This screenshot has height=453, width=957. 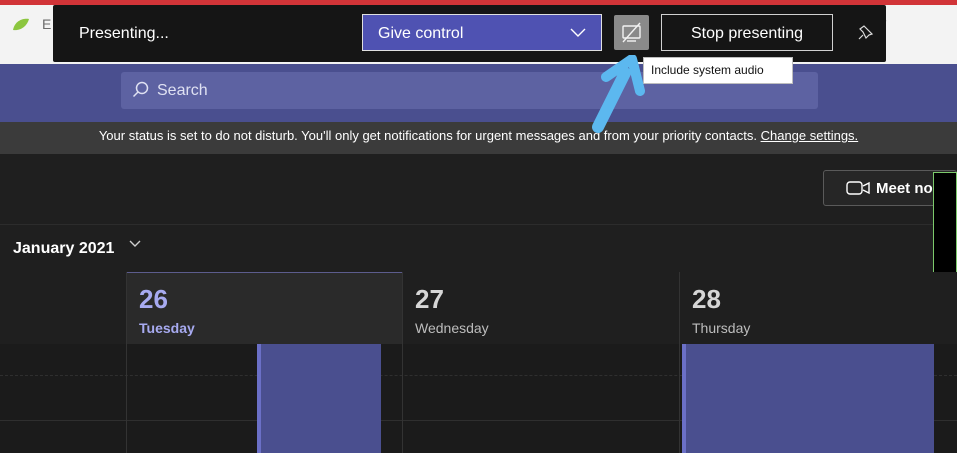 I want to click on change-settings-link: Change settings., so click(x=810, y=135).